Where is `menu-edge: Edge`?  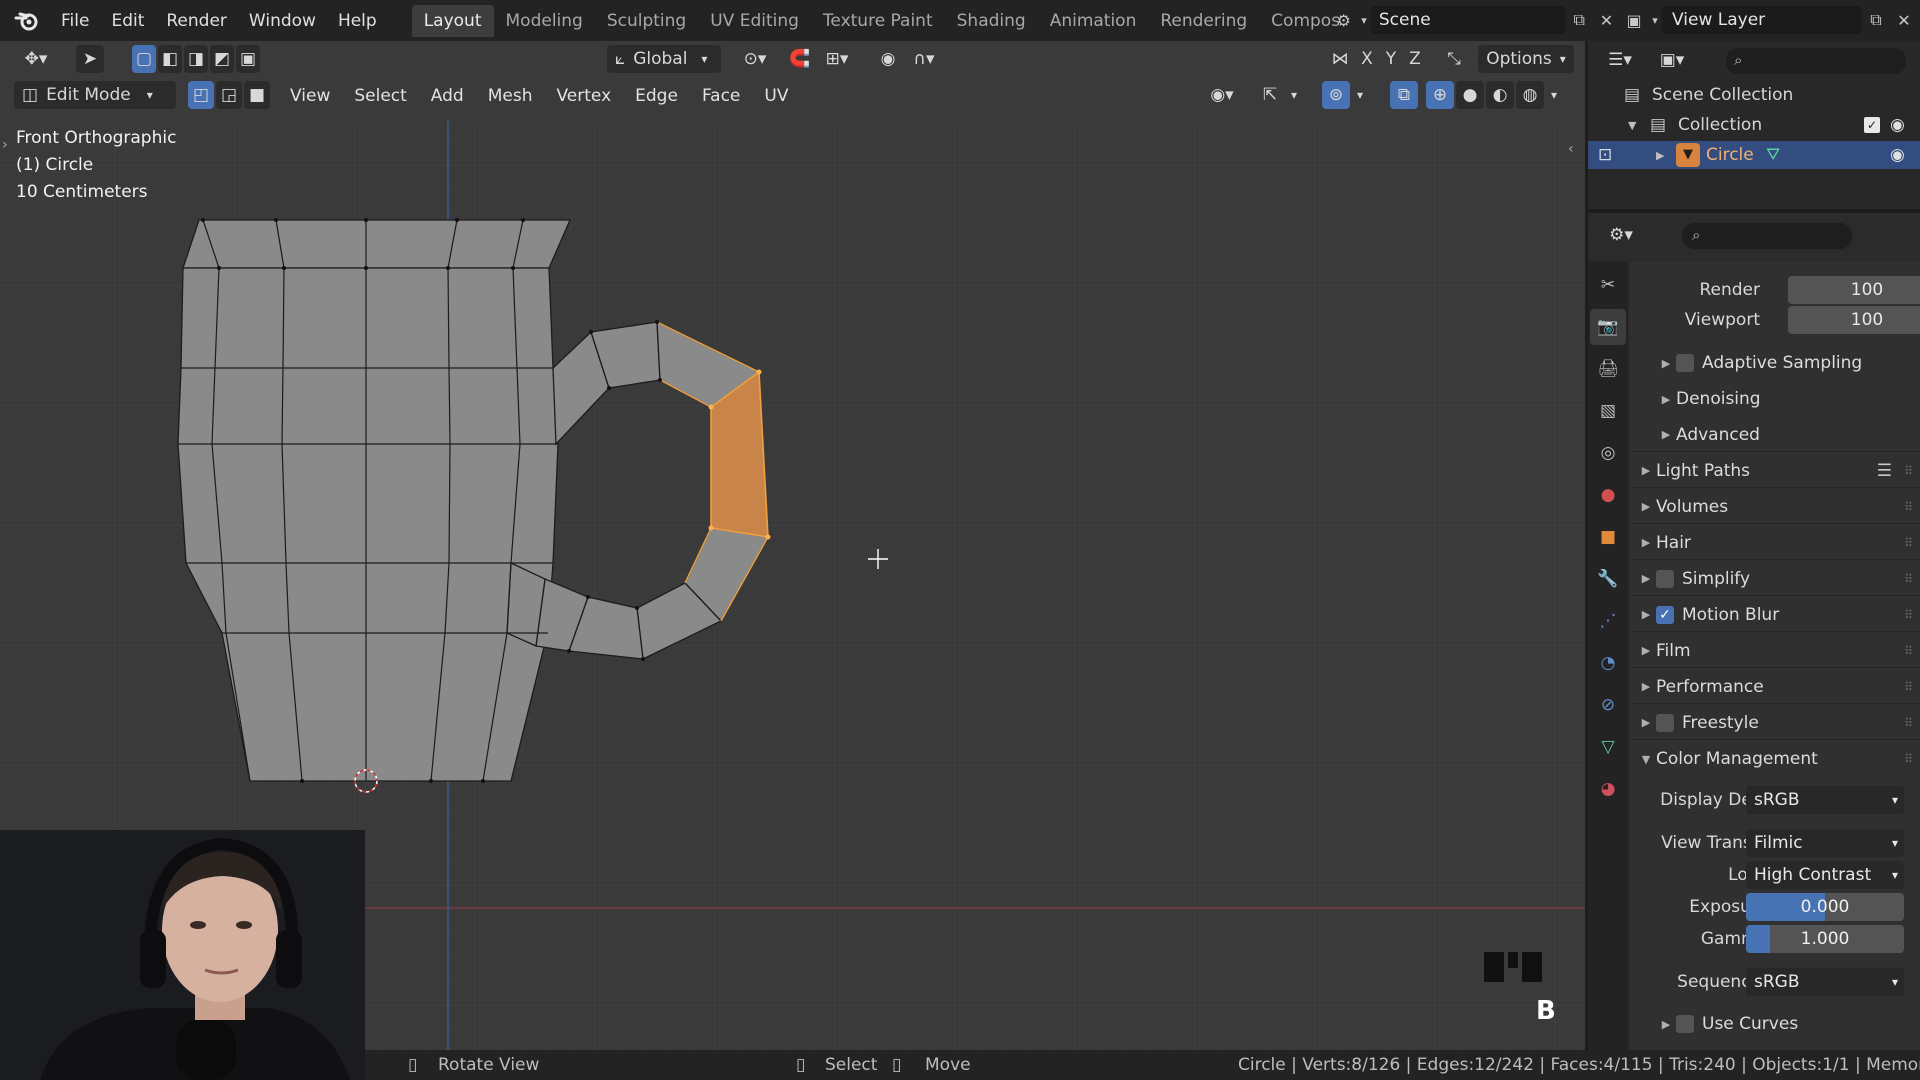
menu-edge: Edge is located at coordinates (656, 96).